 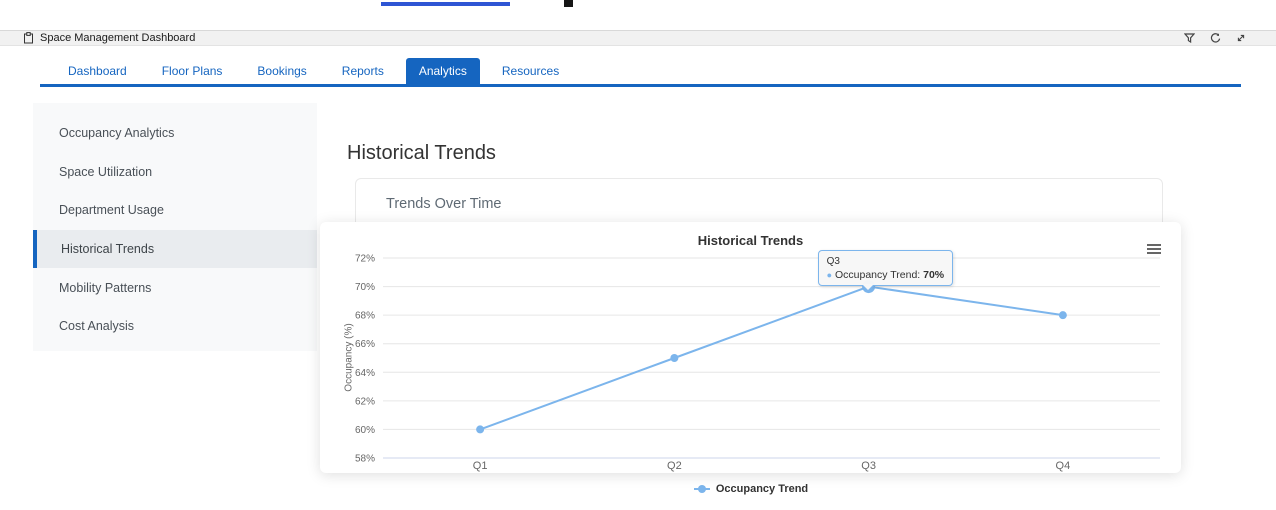 I want to click on window-titlebar: Space Management Dashboard, so click(x=638, y=38).